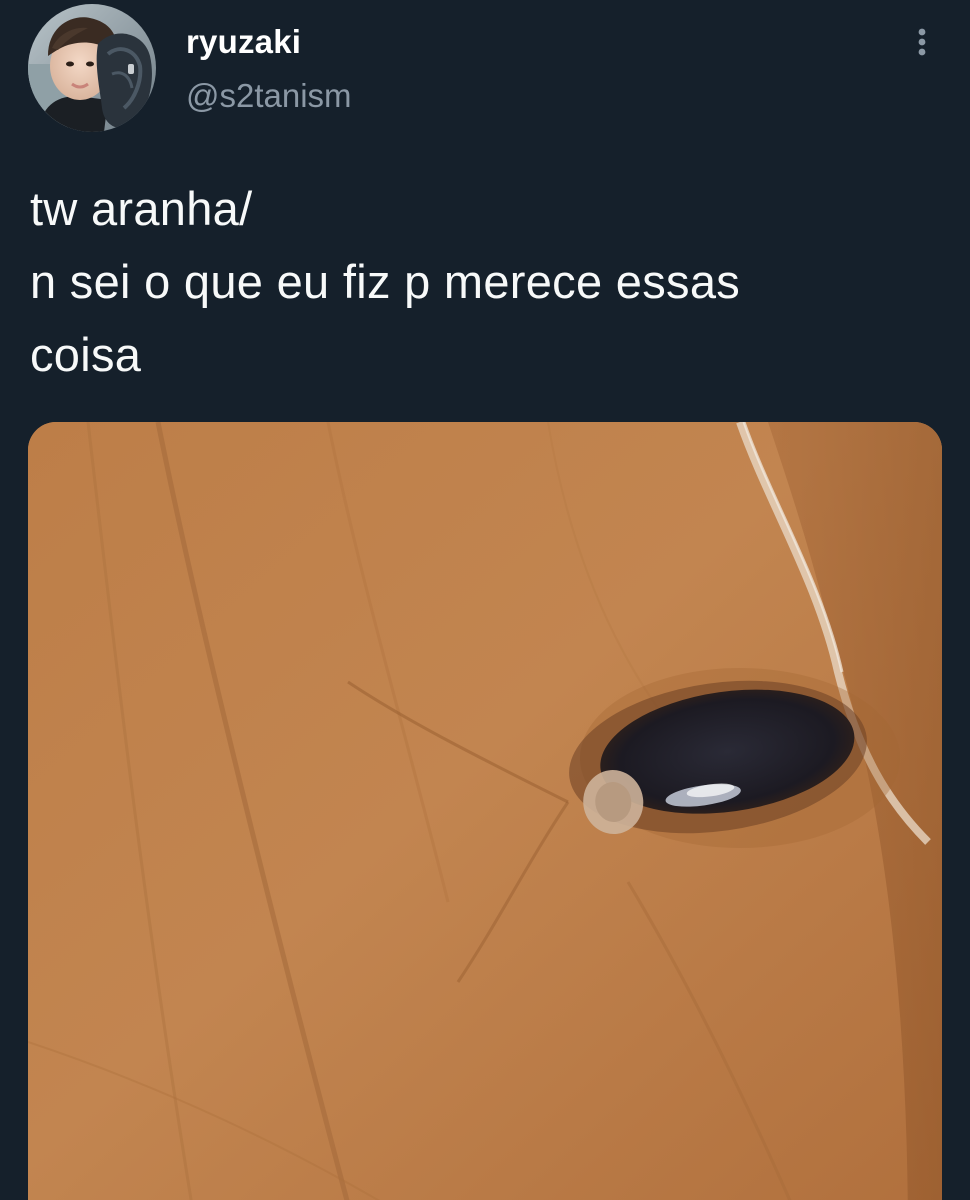 This screenshot has width=970, height=1200. I want to click on tweet-text-line: coisa, so click(86, 354).